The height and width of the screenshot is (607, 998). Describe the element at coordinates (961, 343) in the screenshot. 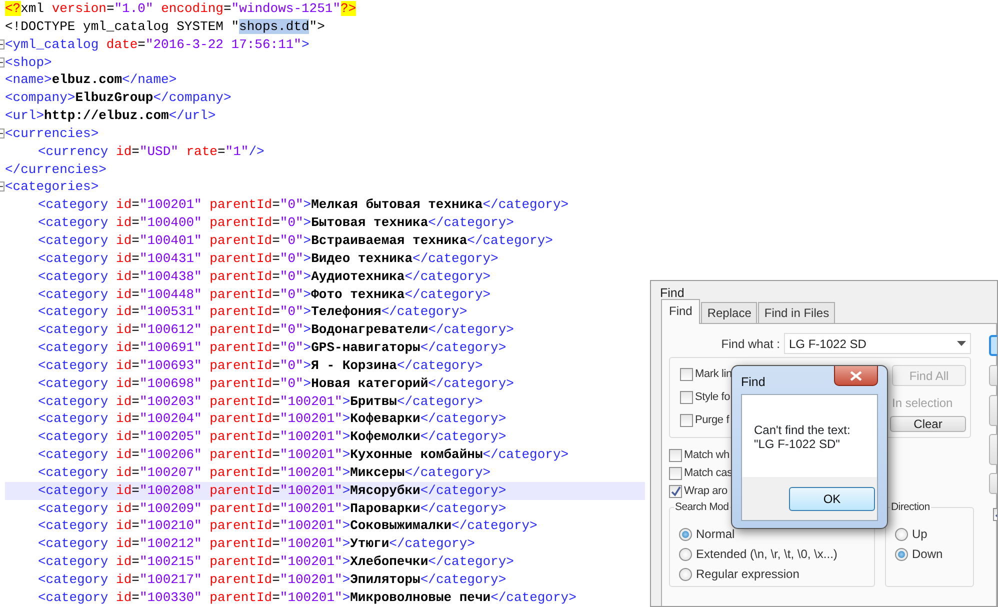

I see `caret-icon` at that location.